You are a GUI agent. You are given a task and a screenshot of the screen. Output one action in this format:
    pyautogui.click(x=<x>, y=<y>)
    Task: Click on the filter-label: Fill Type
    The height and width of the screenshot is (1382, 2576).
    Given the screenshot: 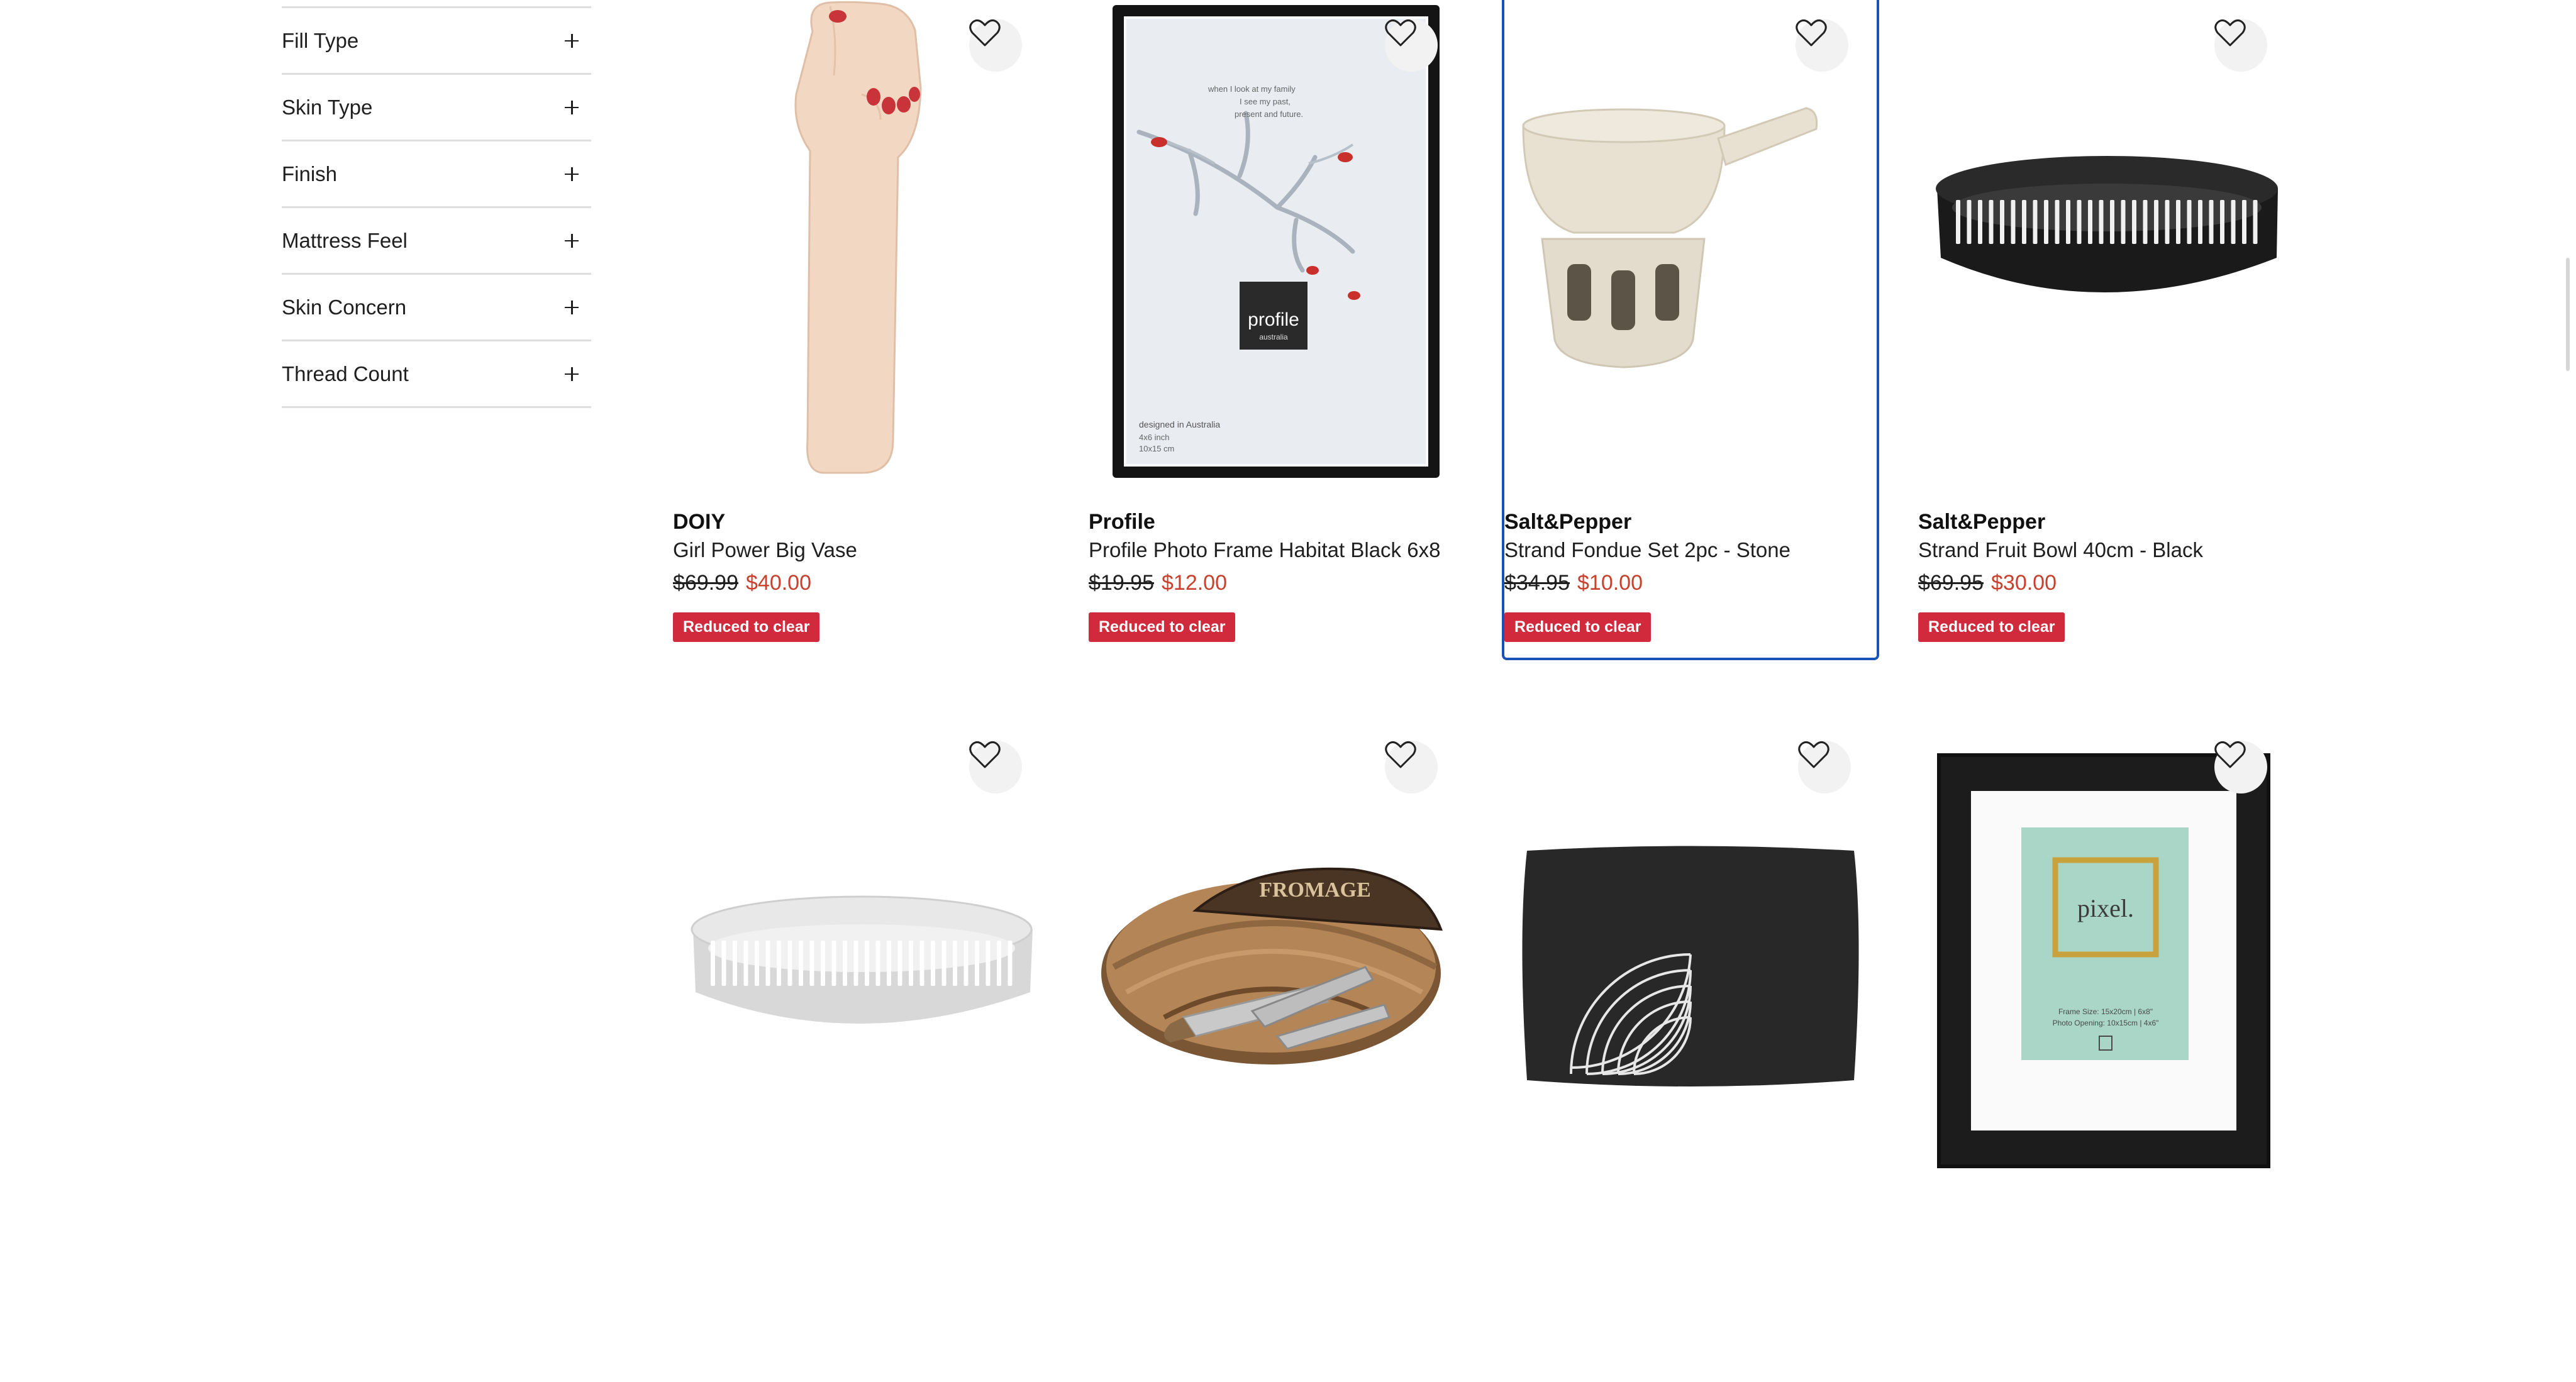 What is the action you would take?
    pyautogui.click(x=320, y=40)
    